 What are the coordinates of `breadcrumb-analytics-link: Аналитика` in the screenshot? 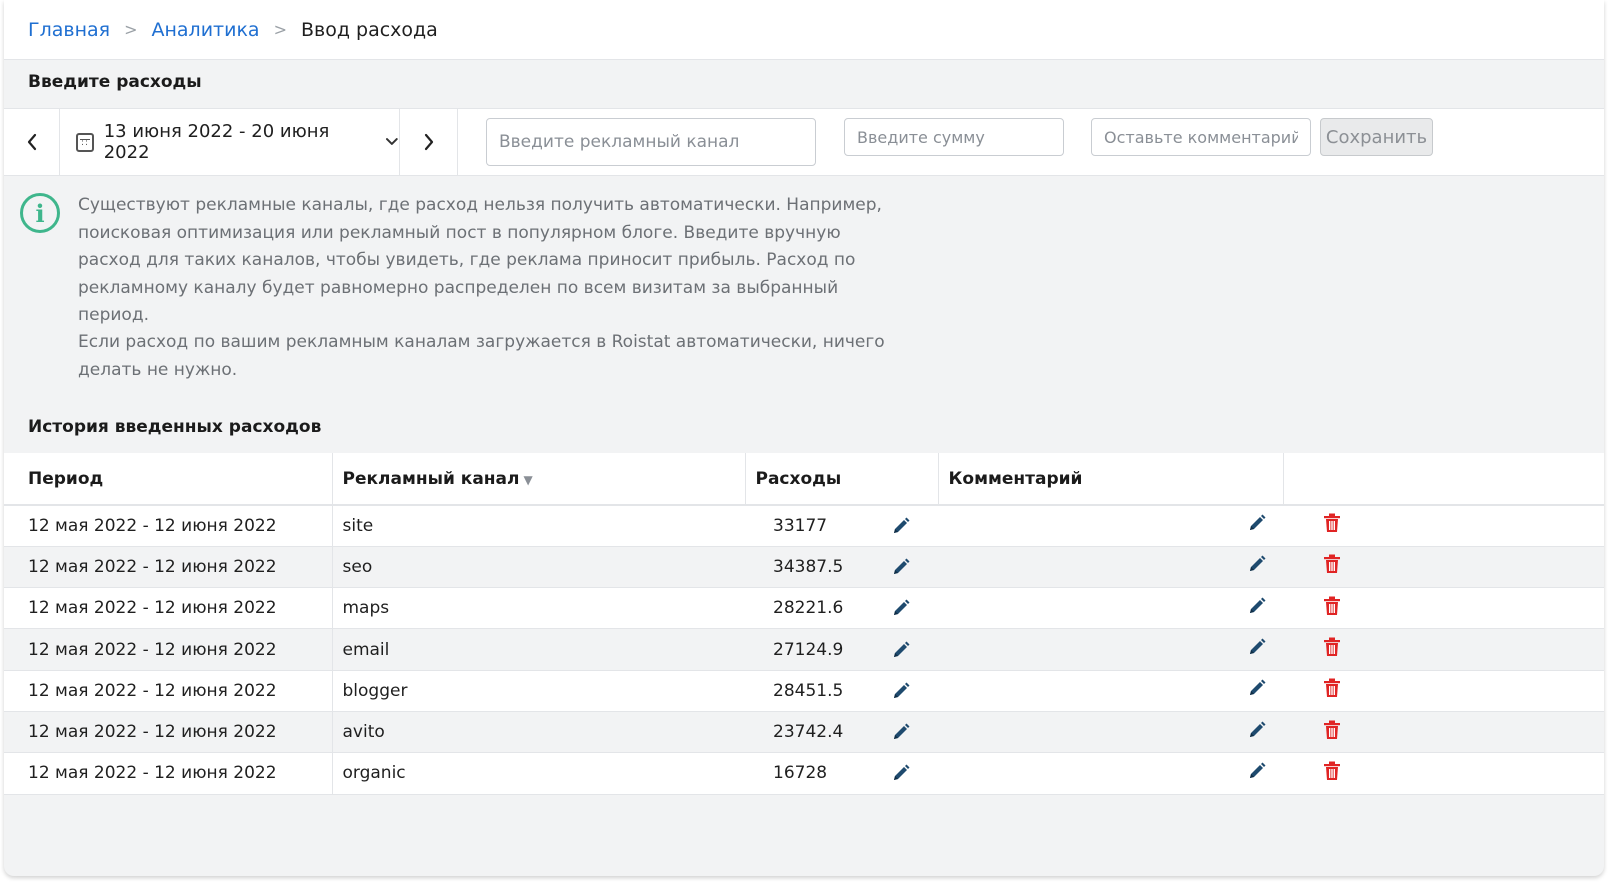 It's located at (205, 30).